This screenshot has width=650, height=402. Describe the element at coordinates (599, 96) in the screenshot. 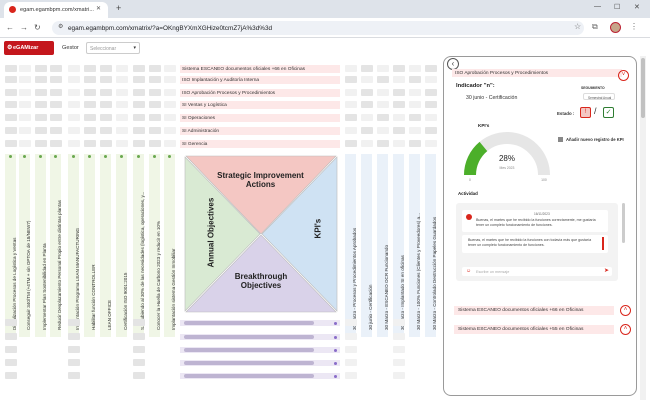

I see `seguimiento-button: Semestral Anual` at that location.